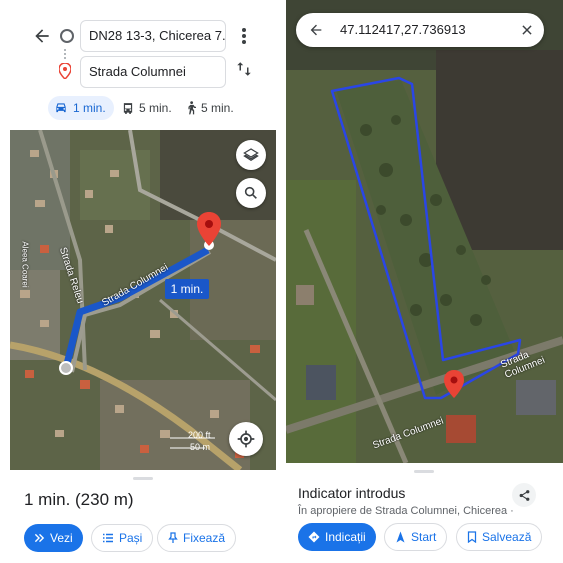  Describe the element at coordinates (400, 537) in the screenshot. I see `navigation-arrow-icon` at that location.